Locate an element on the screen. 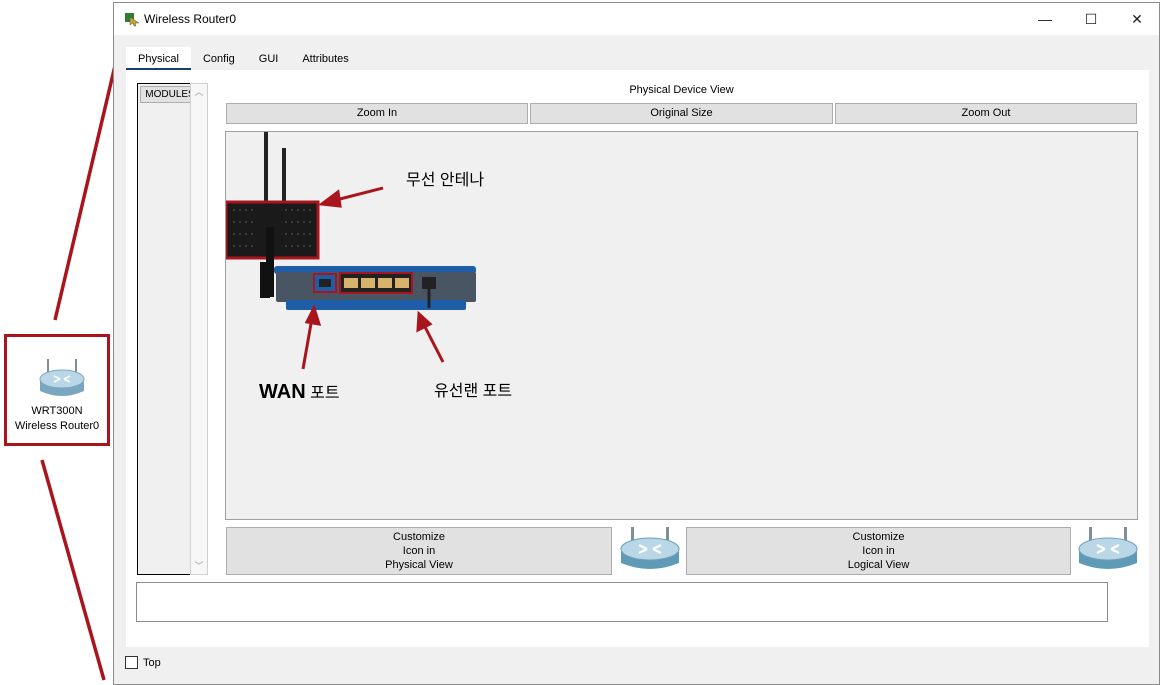 This screenshot has height=685, width=1160. close-icon: ✕ is located at coordinates (1137, 18).